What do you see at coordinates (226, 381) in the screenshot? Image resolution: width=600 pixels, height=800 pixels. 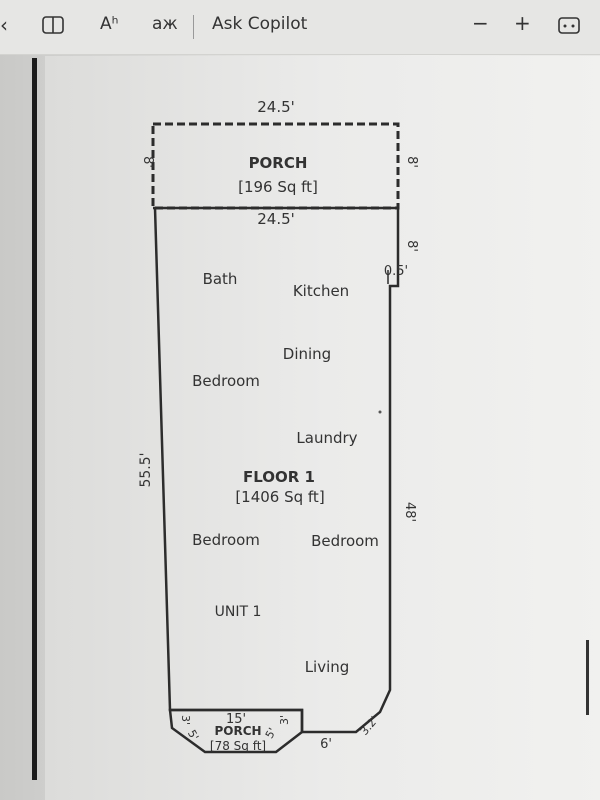 I see `room-bedroom-1: Bedroom` at bounding box center [226, 381].